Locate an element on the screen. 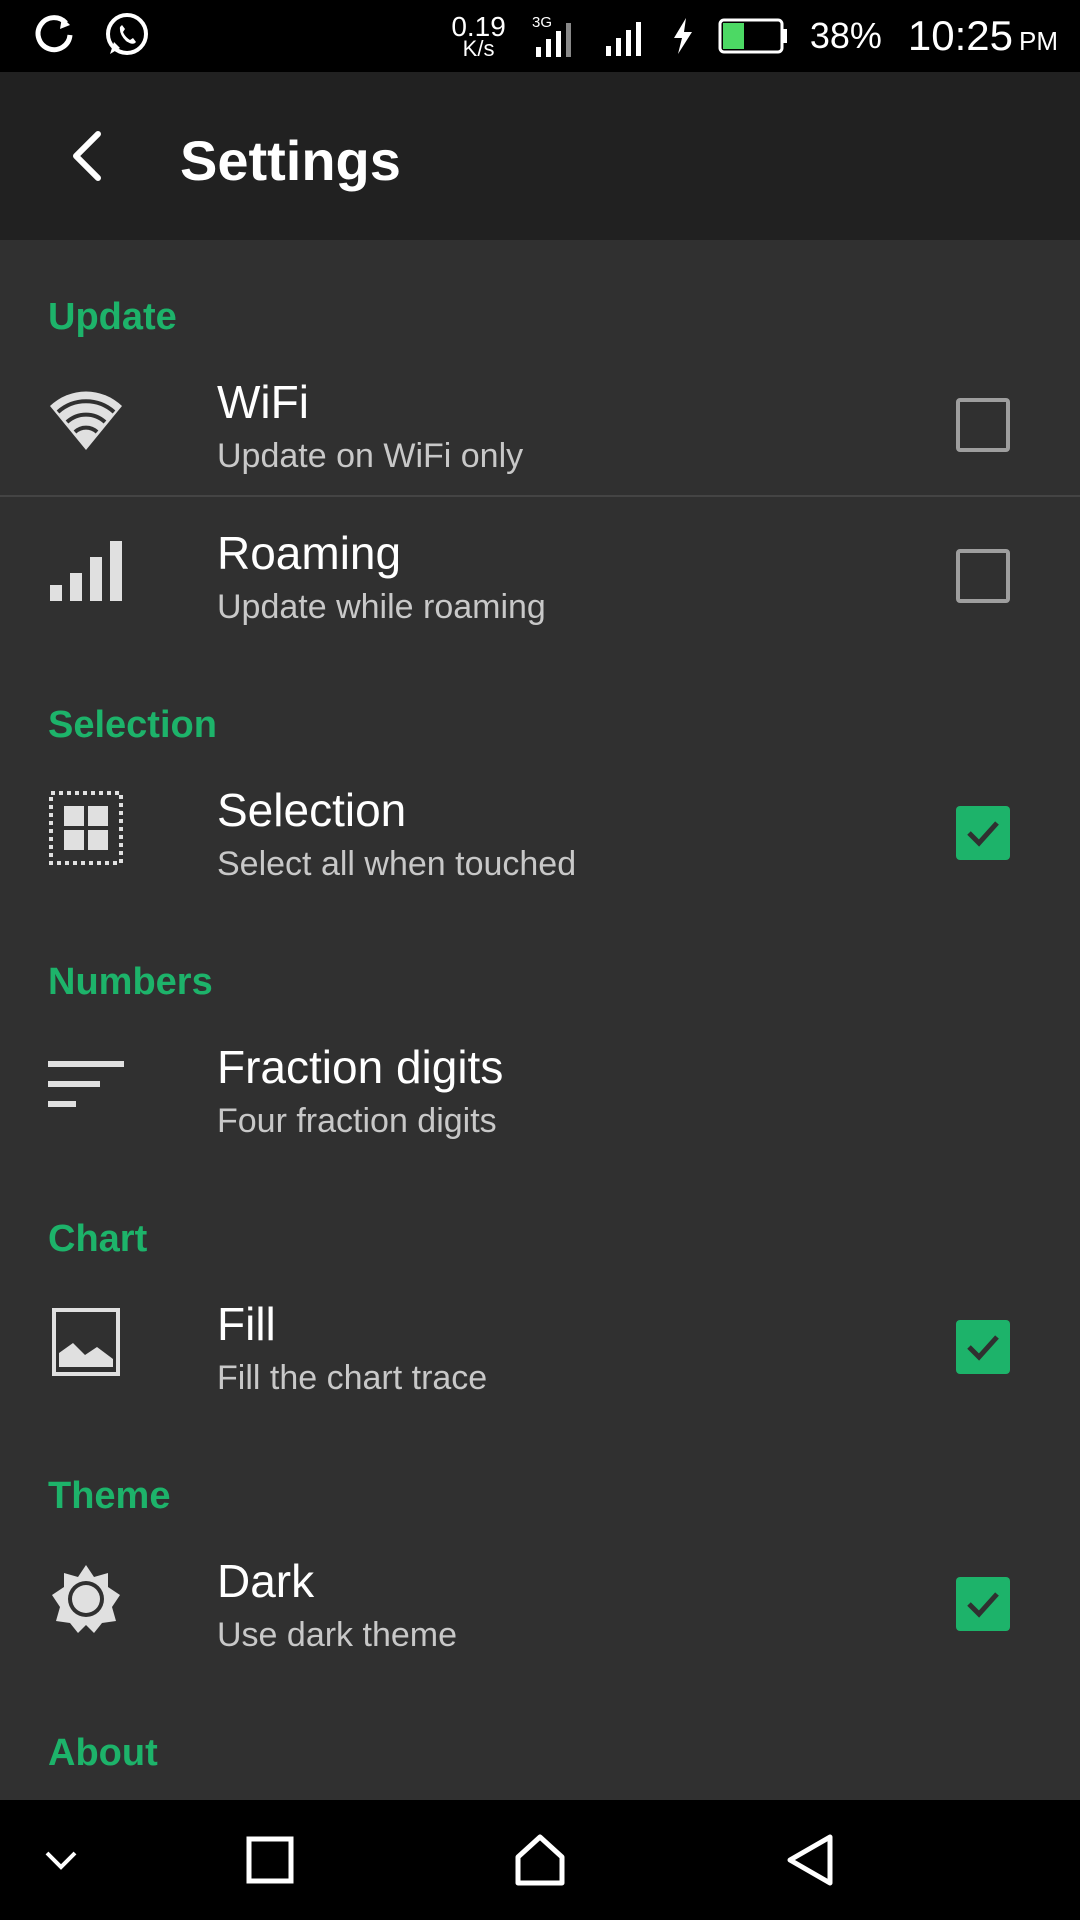 This screenshot has height=1920, width=1080. signal-3g-icon: 3G is located at coordinates (557, 36).